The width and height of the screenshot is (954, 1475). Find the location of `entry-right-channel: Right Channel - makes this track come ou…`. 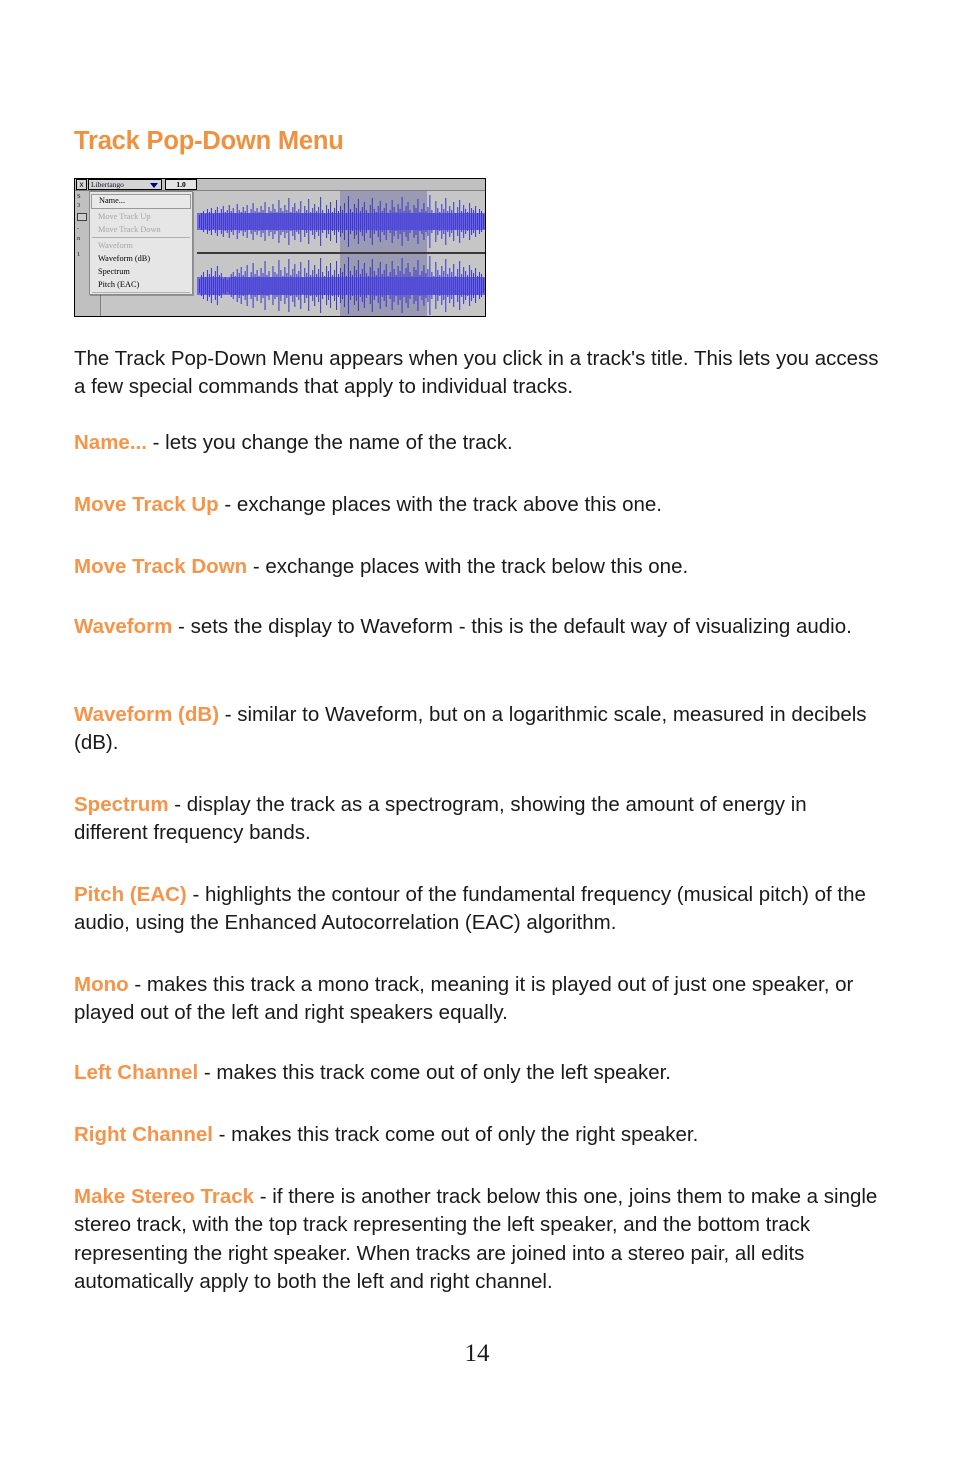

entry-right-channel: Right Channel - makes this track come ou… is located at coordinates (479, 1135).